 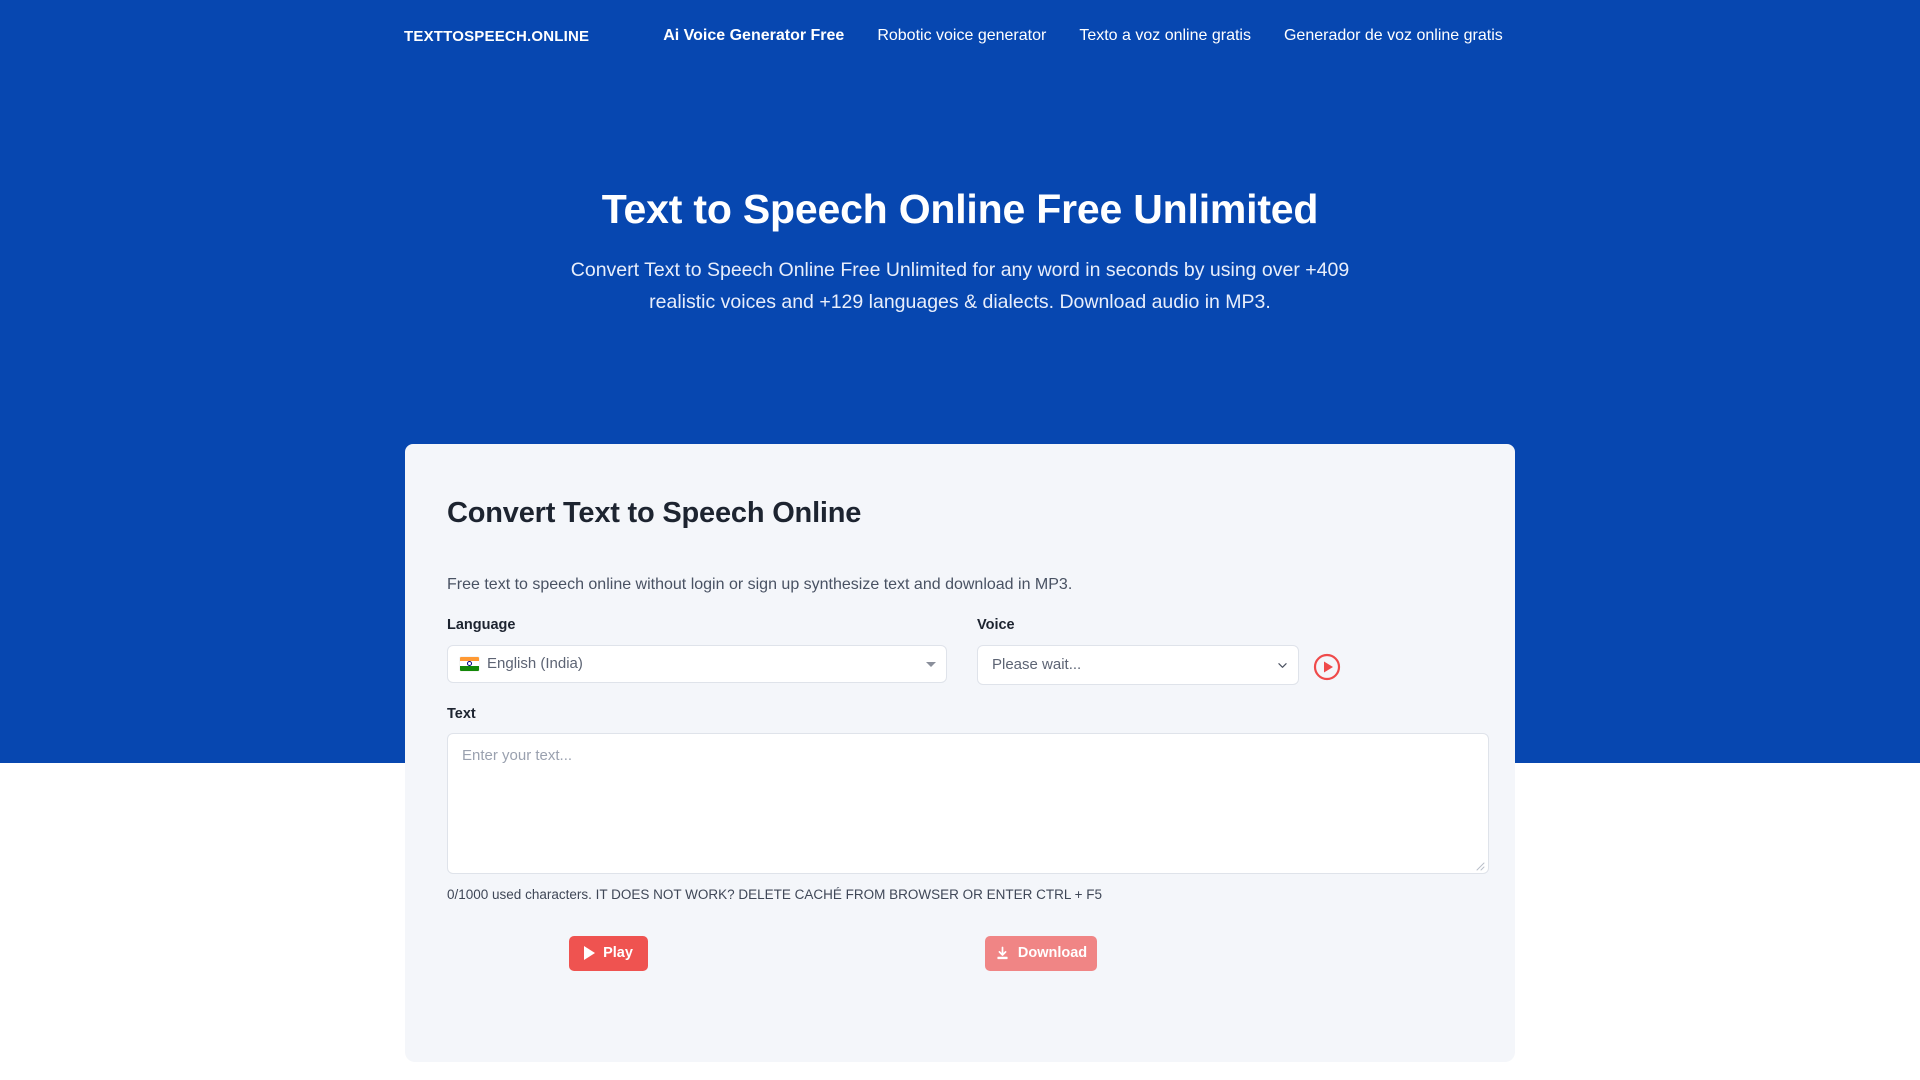 What do you see at coordinates (481, 625) in the screenshot?
I see `language-label: Language` at bounding box center [481, 625].